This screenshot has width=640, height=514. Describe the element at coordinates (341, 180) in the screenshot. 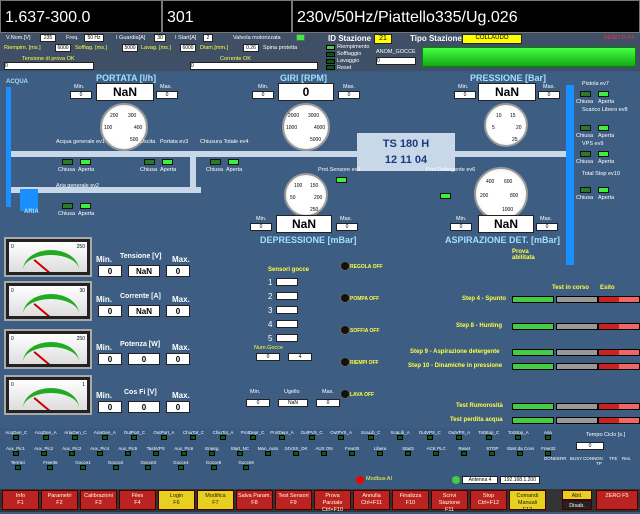

I see `ev5-valve` at that location.